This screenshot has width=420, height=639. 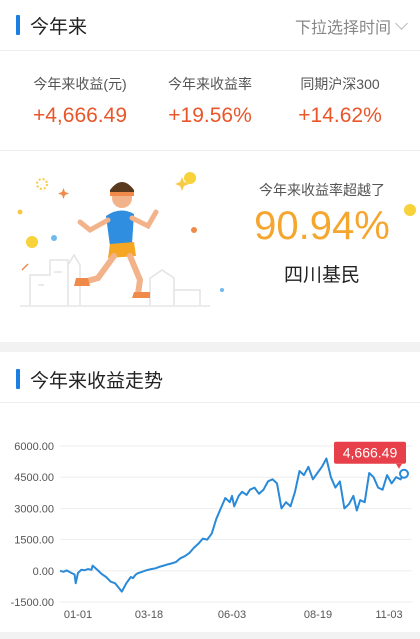 I want to click on trend-section-title: 今年来收益走势, so click(x=97, y=381).